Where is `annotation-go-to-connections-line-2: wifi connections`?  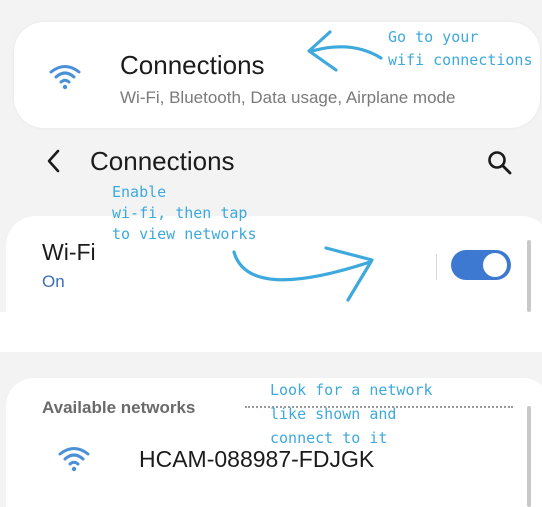 annotation-go-to-connections-line-2: wifi connections is located at coordinates (460, 60).